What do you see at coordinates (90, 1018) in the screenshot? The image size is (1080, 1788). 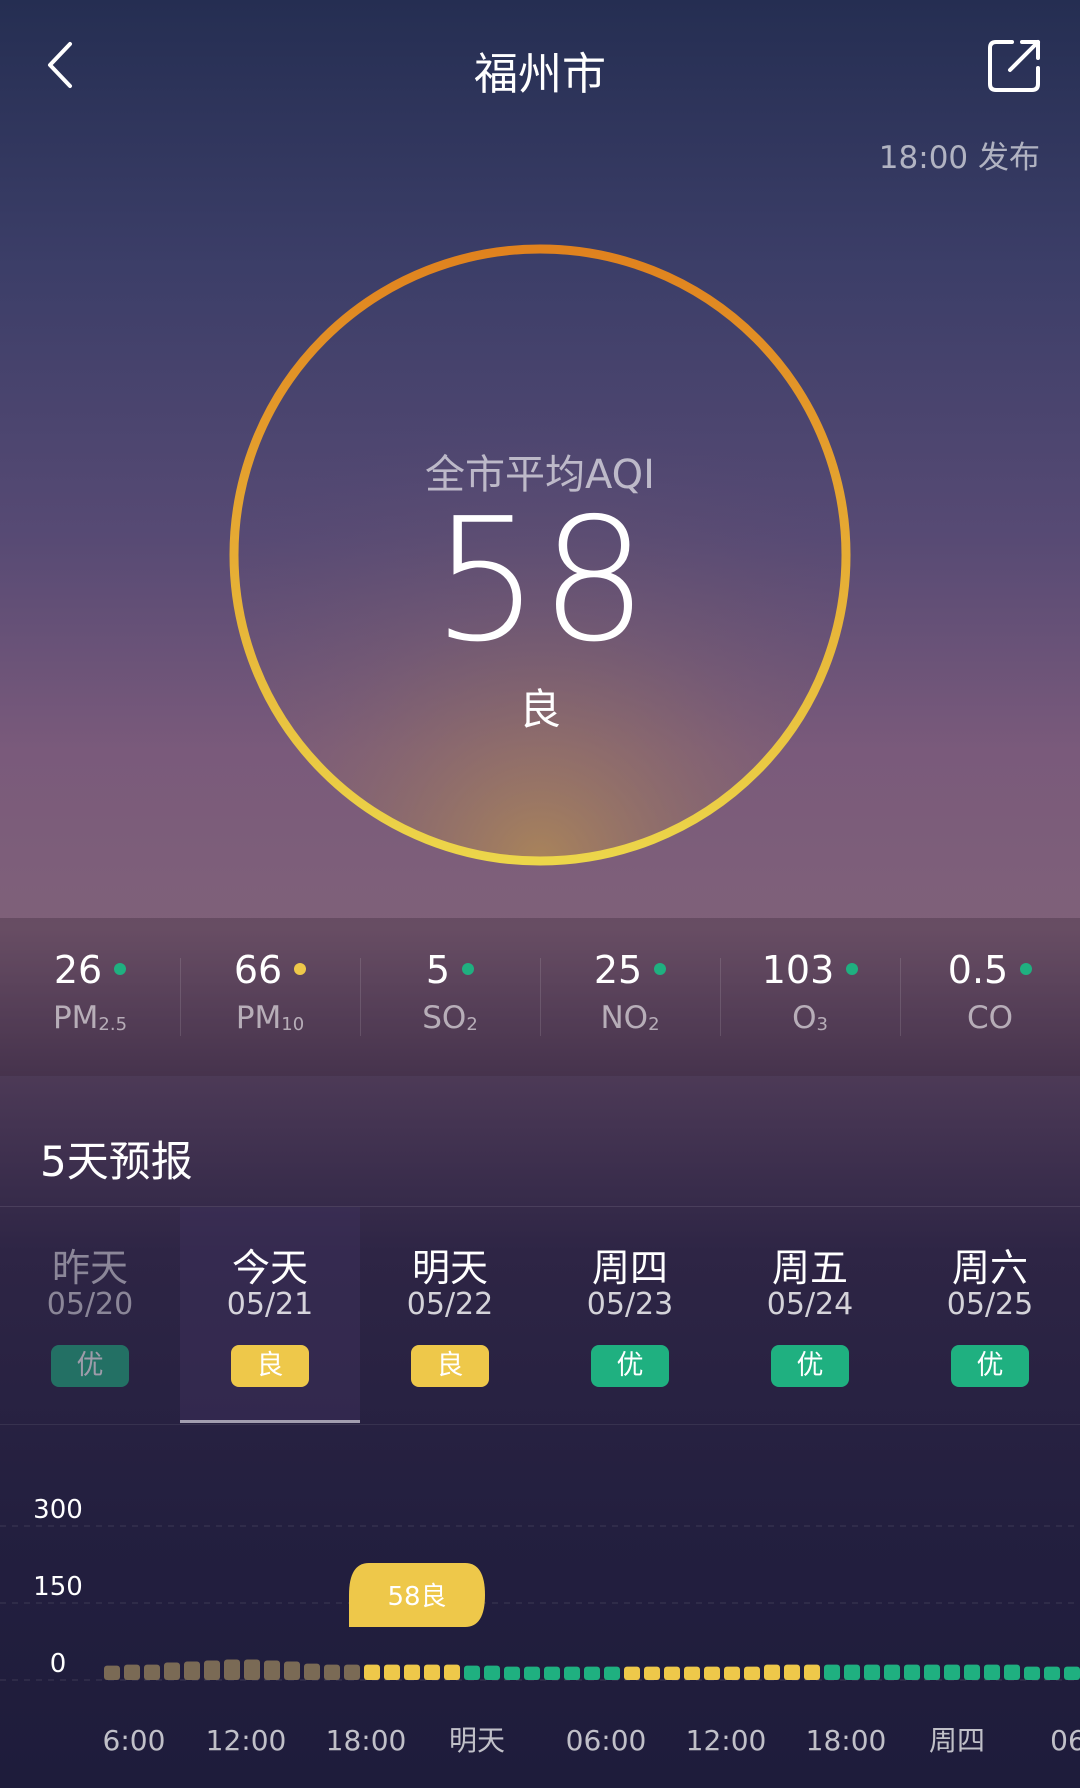 I see `pollutant-name: PM2.5` at bounding box center [90, 1018].